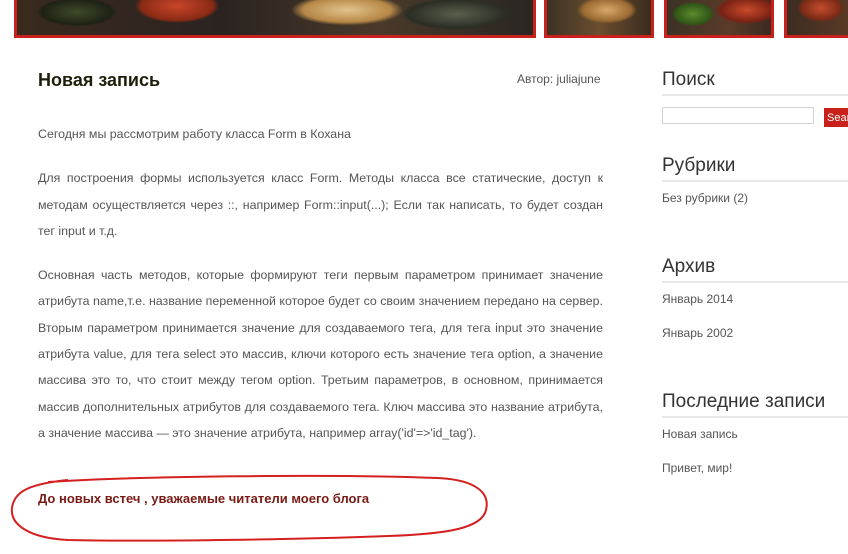 Image resolution: width=848 pixels, height=554 pixels. I want to click on search-button: Search, so click(836, 117).